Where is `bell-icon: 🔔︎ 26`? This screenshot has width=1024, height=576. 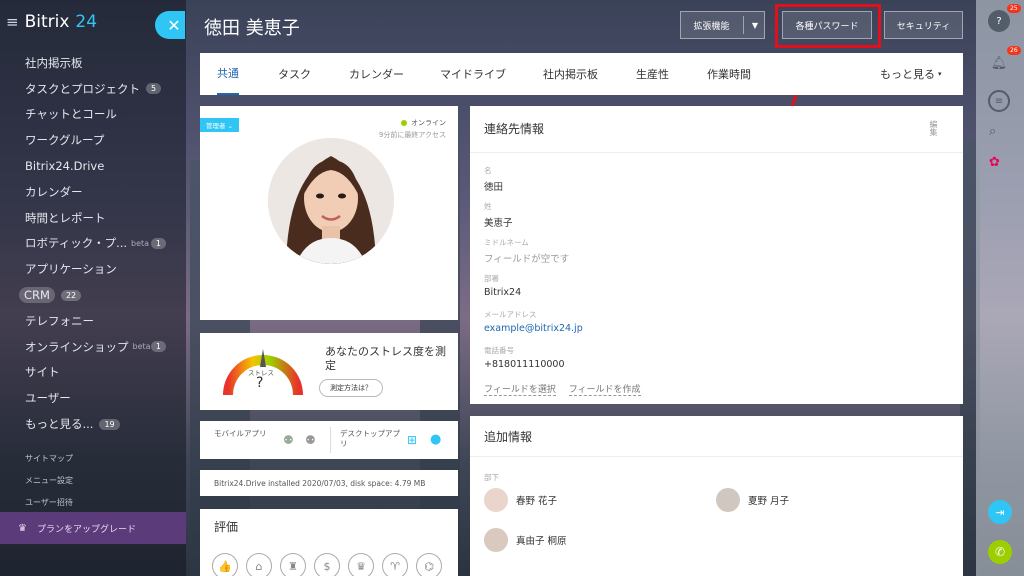 bell-icon: 🔔︎ 26 is located at coordinates (1004, 60).